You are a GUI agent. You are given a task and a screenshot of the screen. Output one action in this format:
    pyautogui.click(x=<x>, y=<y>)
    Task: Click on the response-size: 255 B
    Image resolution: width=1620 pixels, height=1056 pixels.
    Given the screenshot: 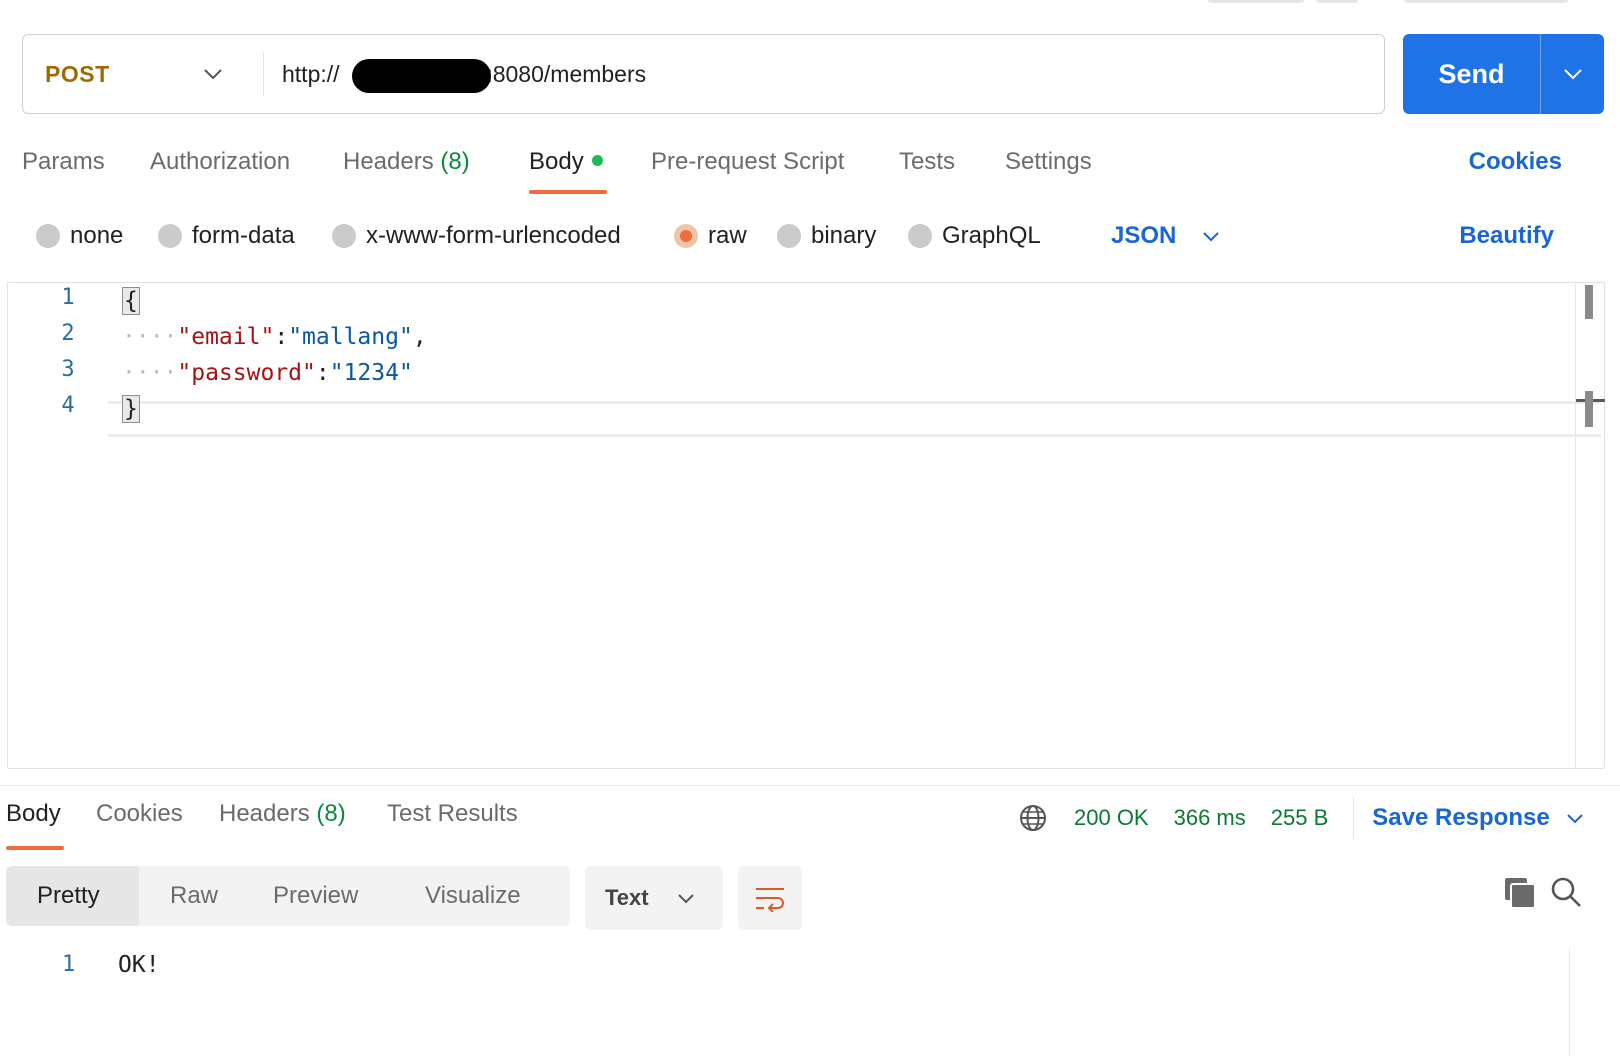 What is the action you would take?
    pyautogui.click(x=1300, y=818)
    